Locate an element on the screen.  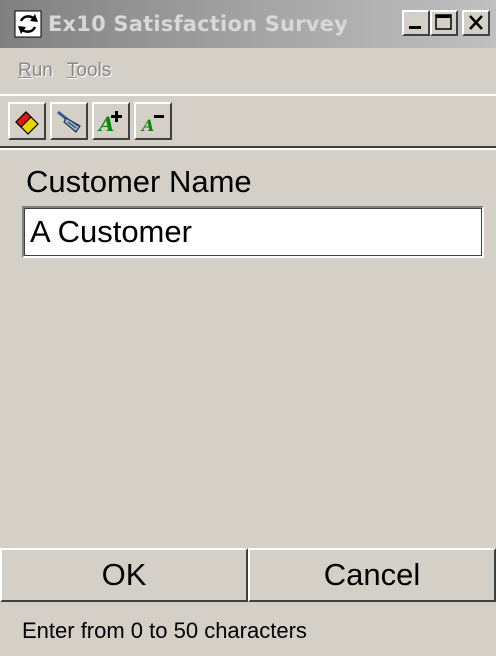
minimize-icon is located at coordinates (415, 27).